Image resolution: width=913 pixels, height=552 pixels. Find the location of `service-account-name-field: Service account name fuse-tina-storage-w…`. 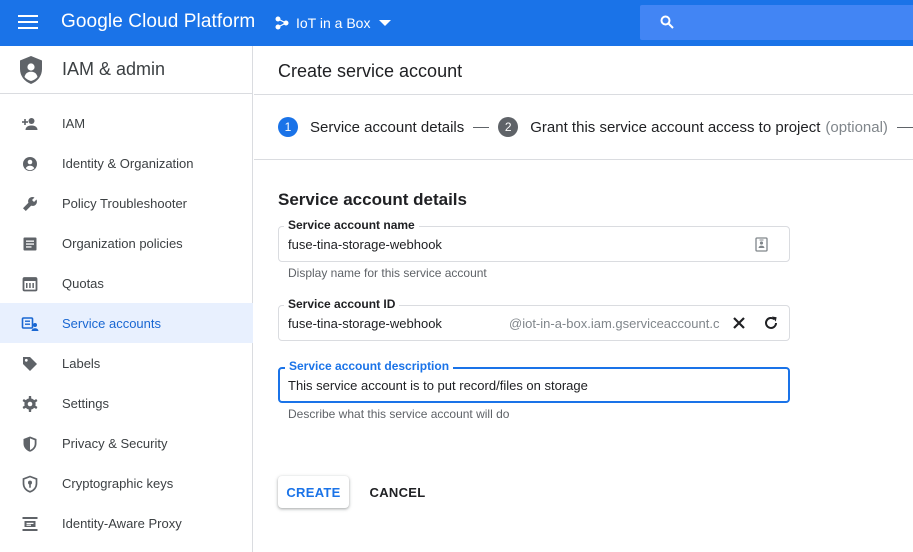

service-account-name-field: Service account name fuse-tina-storage-w… is located at coordinates (534, 240).